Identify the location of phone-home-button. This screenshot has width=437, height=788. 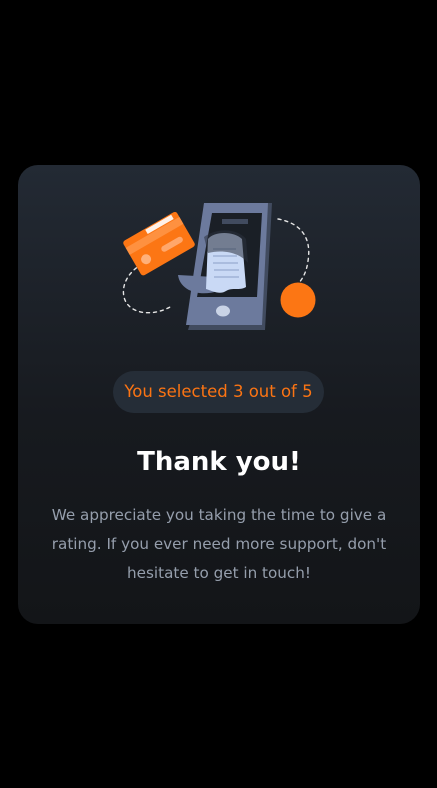
(223, 311).